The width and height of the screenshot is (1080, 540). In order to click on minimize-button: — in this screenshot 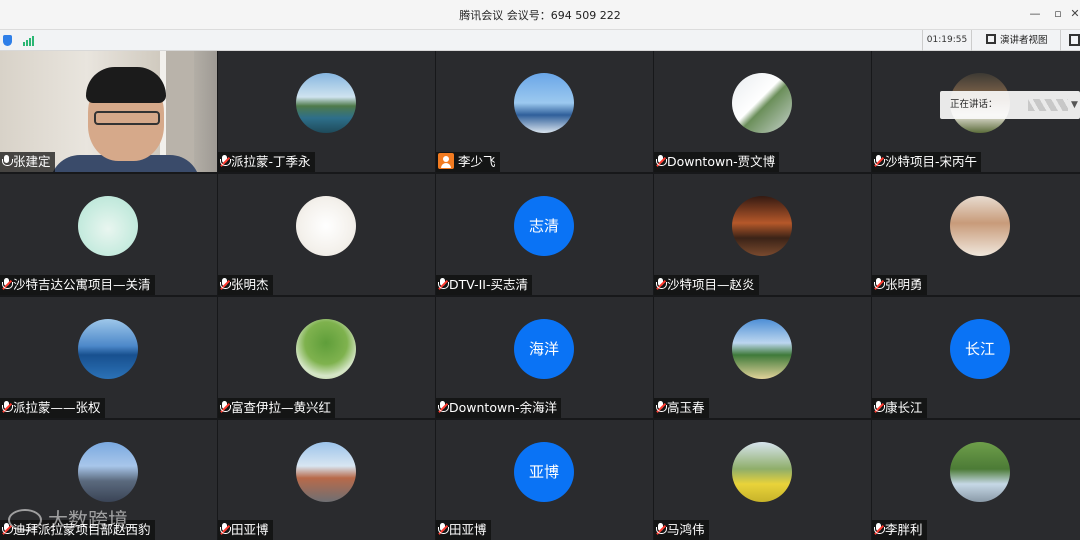, I will do `click(1035, 14)`.